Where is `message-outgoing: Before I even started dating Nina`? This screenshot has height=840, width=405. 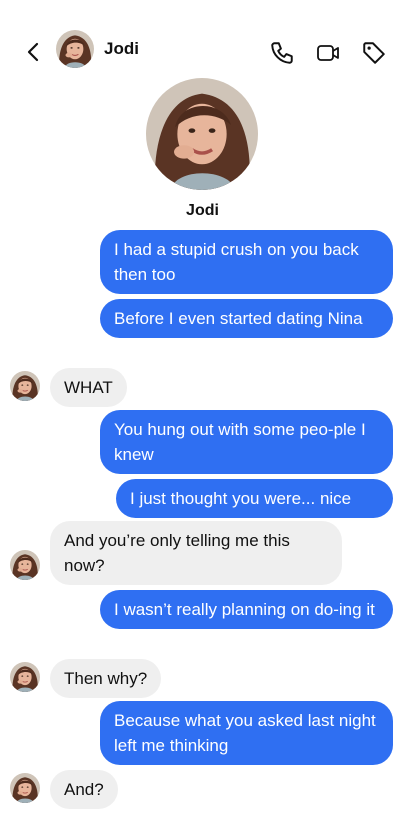 message-outgoing: Before I even started dating Nina is located at coordinates (246, 318).